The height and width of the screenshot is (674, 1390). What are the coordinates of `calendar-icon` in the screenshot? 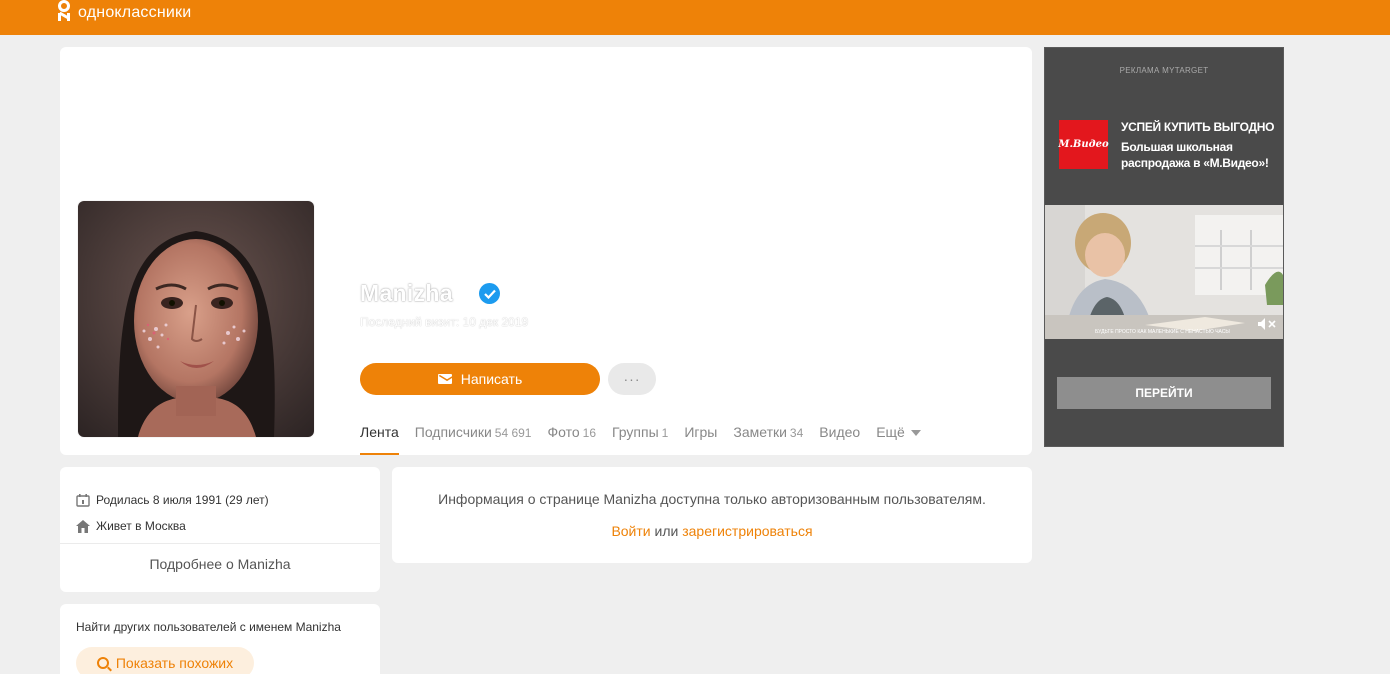 It's located at (83, 500).